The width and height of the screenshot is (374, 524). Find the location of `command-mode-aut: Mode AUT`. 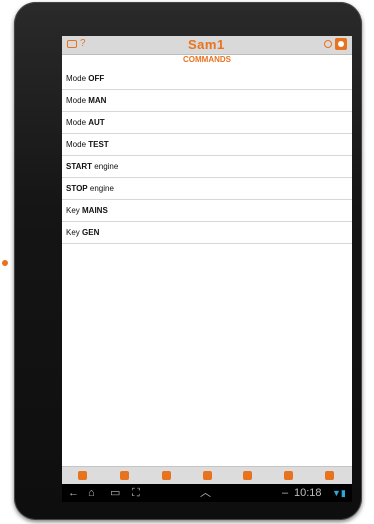

command-mode-aut: Mode AUT is located at coordinates (207, 123).